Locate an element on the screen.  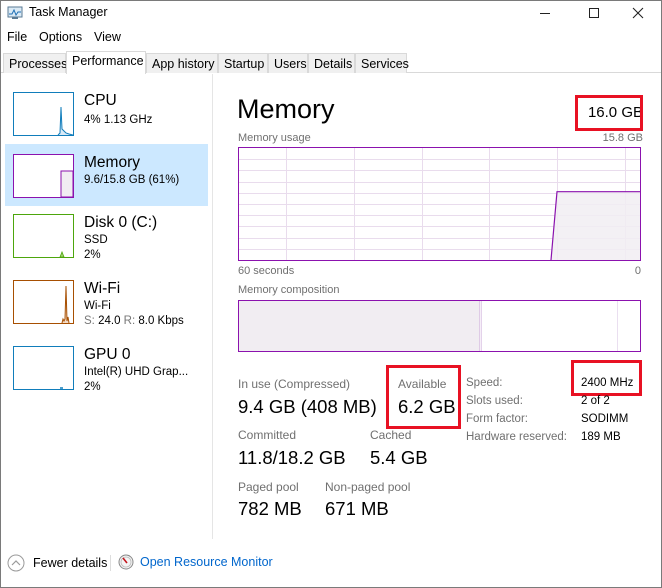
menu-file: File is located at coordinates (17, 37).